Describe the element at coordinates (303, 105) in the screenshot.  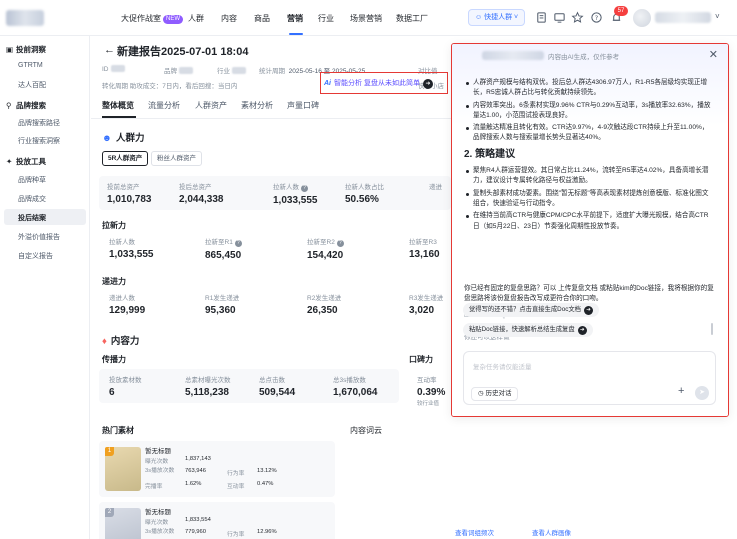
I see `tab-voice: 声量口碑` at that location.